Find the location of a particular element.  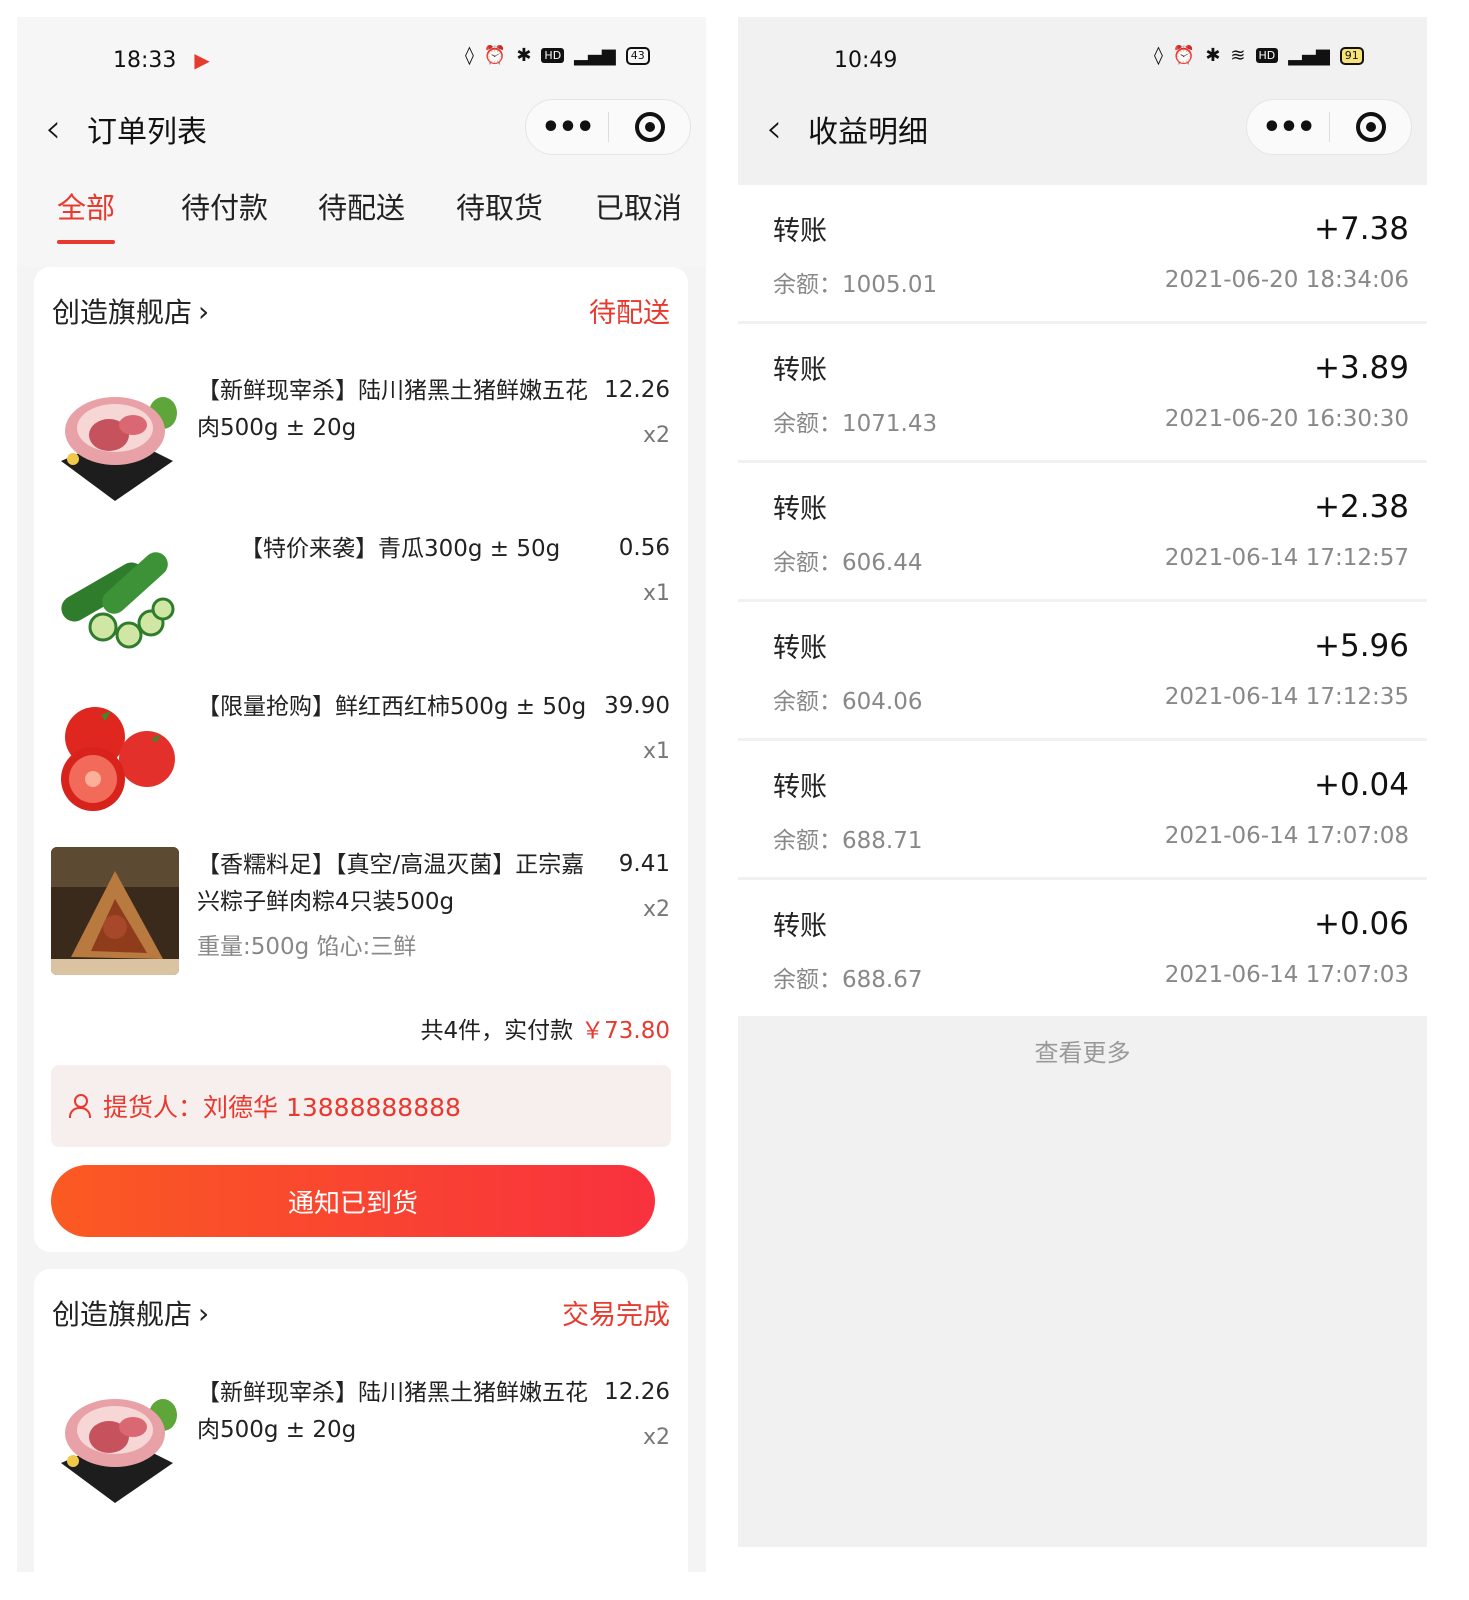

item-price: 9.41 is located at coordinates (644, 864).